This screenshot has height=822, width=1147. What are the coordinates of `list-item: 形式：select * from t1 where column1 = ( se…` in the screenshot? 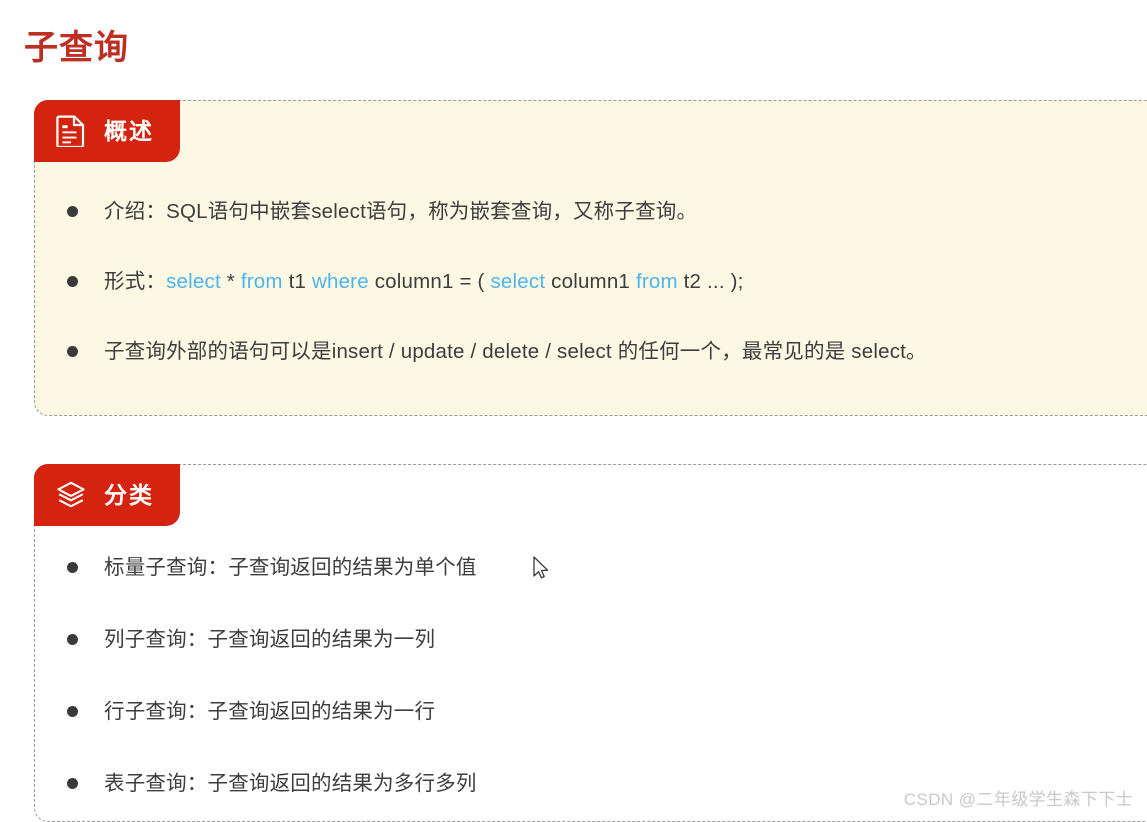 It's located at (607, 282).